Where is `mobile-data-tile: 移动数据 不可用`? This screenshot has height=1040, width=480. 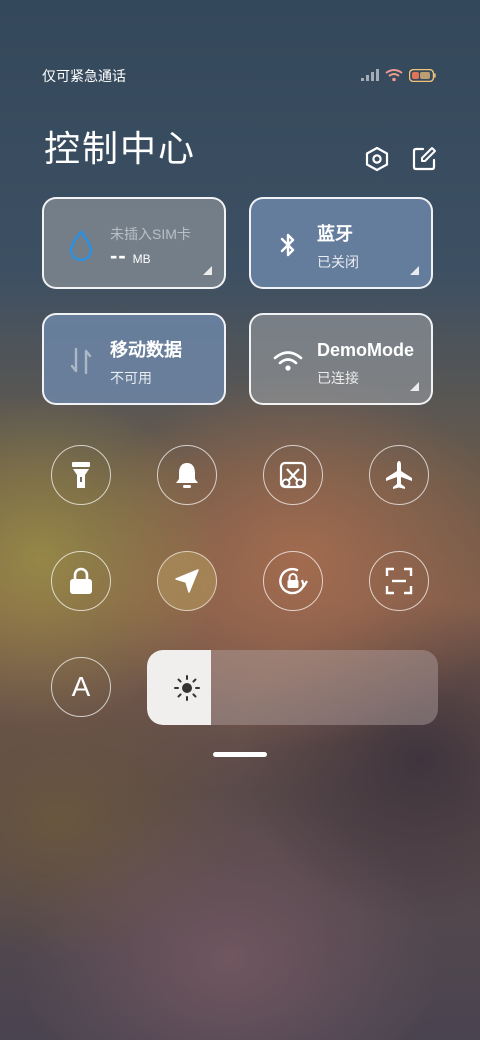 mobile-data-tile: 移动数据 不可用 is located at coordinates (134, 359).